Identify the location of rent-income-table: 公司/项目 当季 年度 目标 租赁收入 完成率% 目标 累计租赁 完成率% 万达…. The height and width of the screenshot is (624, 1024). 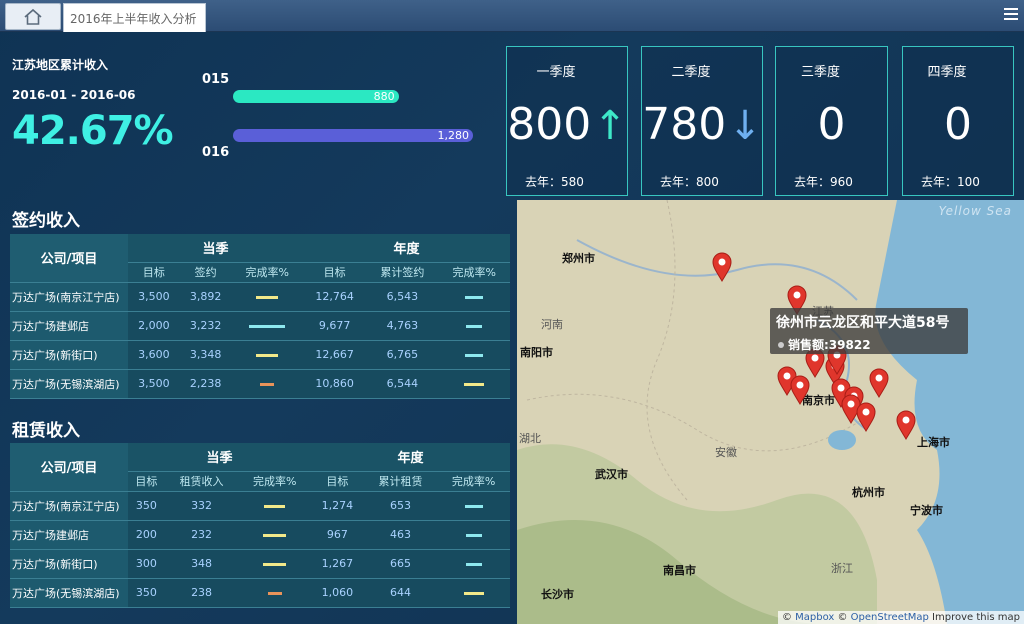
(260, 525).